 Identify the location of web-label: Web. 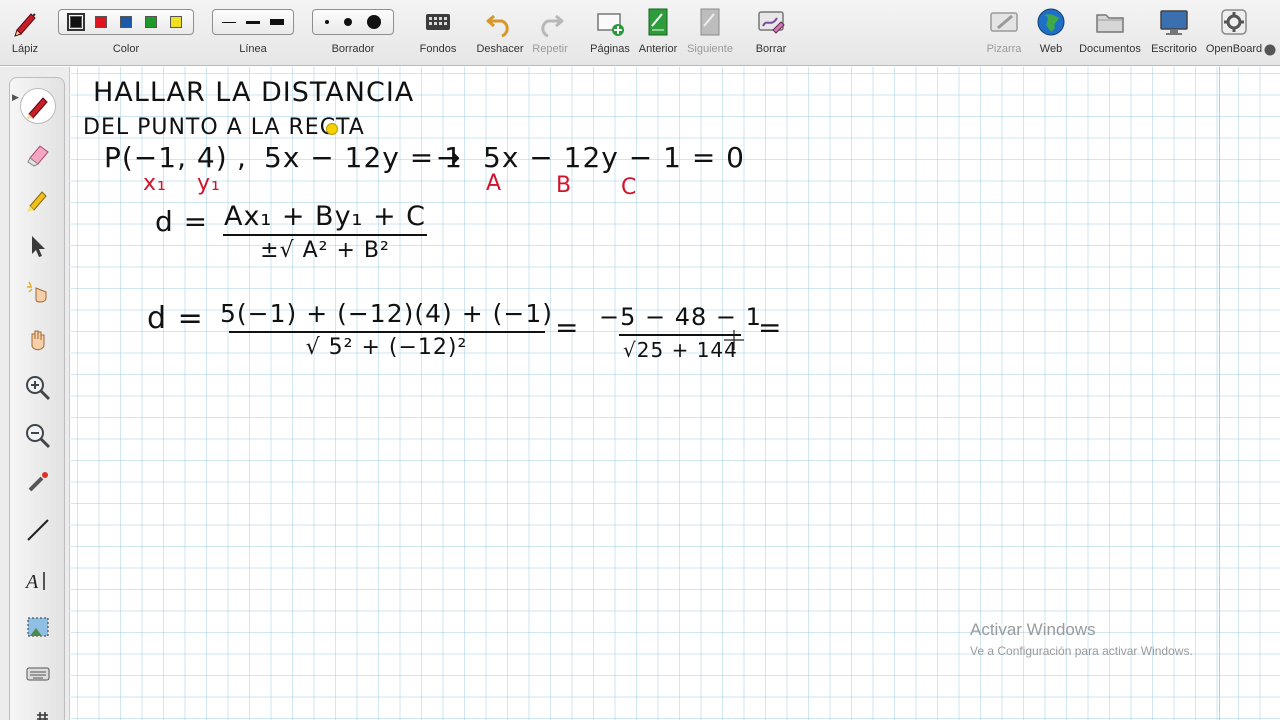
(1051, 49).